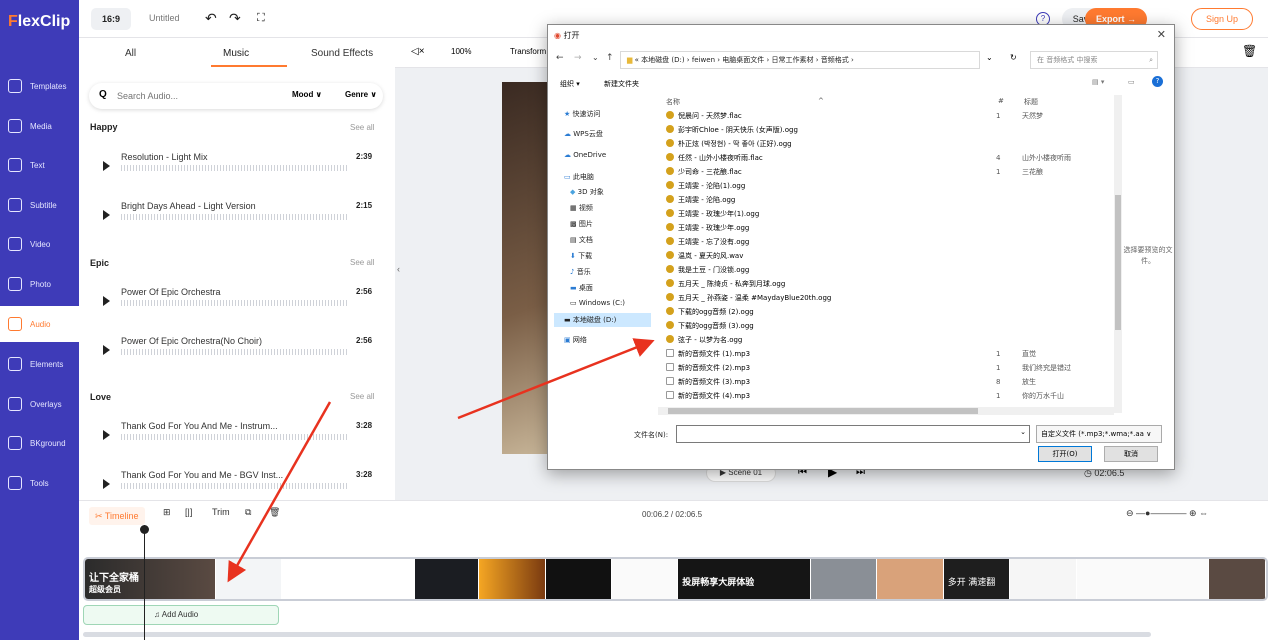  I want to click on undo-icon: ↶, so click(211, 18).